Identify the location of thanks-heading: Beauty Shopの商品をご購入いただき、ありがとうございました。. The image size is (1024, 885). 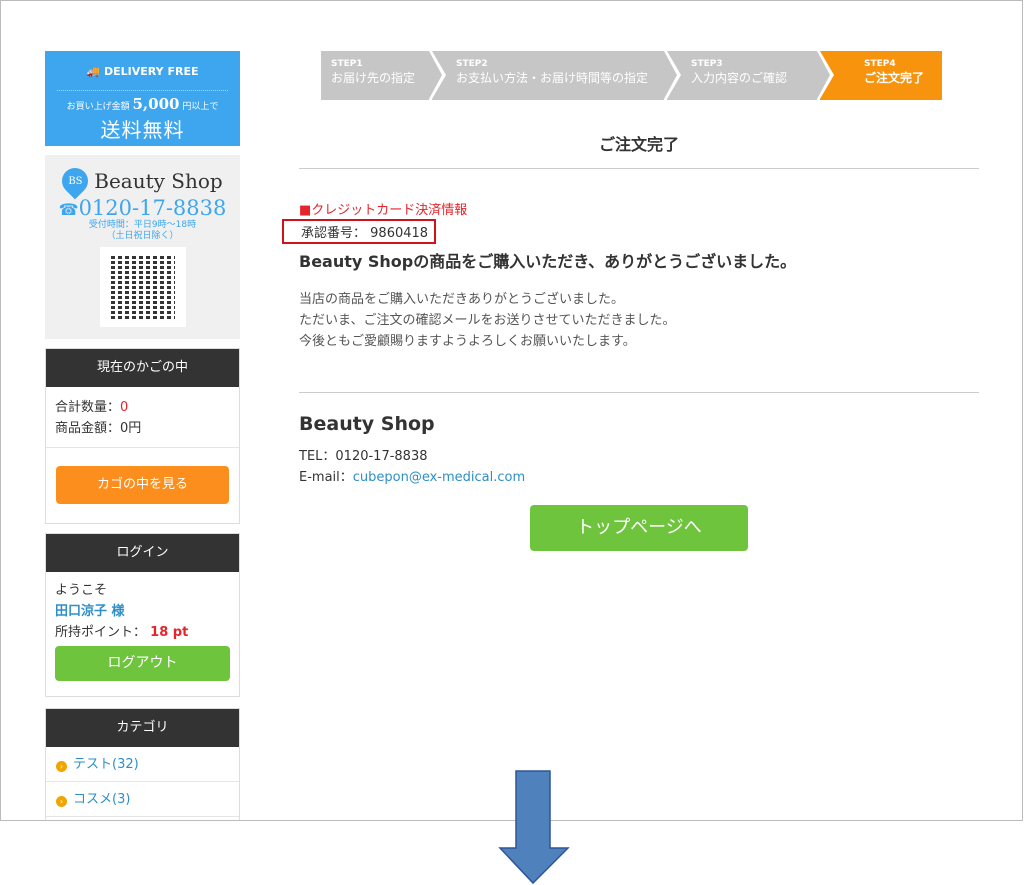
(548, 261).